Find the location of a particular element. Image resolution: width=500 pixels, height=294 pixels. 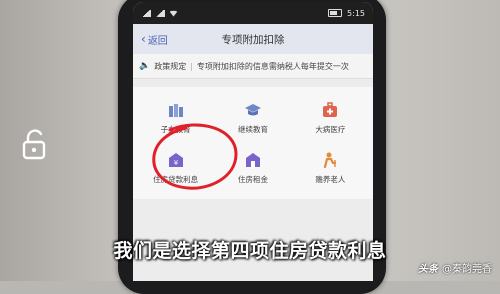

elderly-care-icon is located at coordinates (330, 160).